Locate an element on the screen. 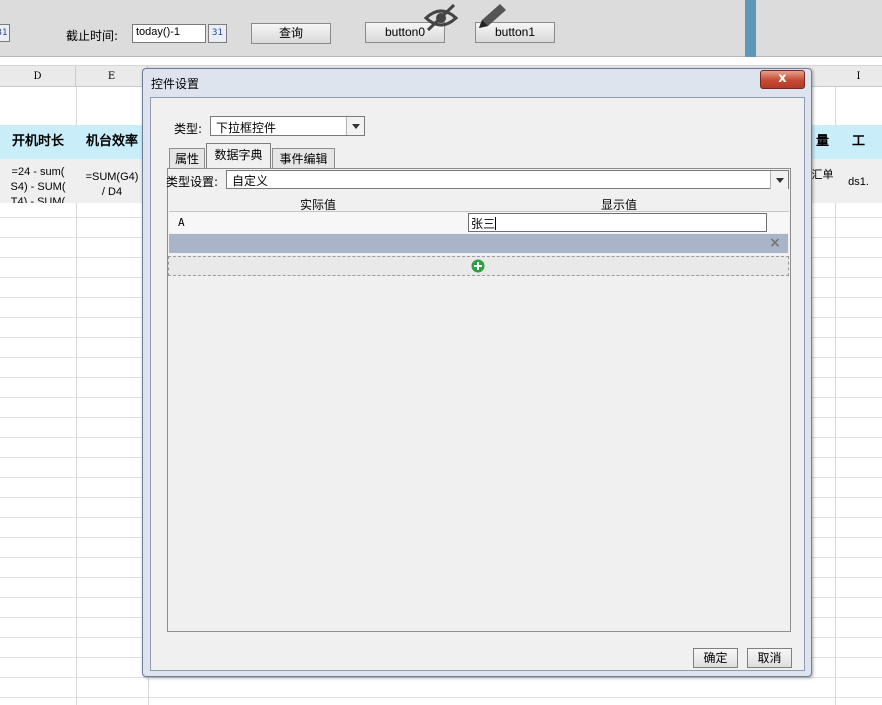 The height and width of the screenshot is (705, 882). typeset-select: 自定义 is located at coordinates (507, 179).